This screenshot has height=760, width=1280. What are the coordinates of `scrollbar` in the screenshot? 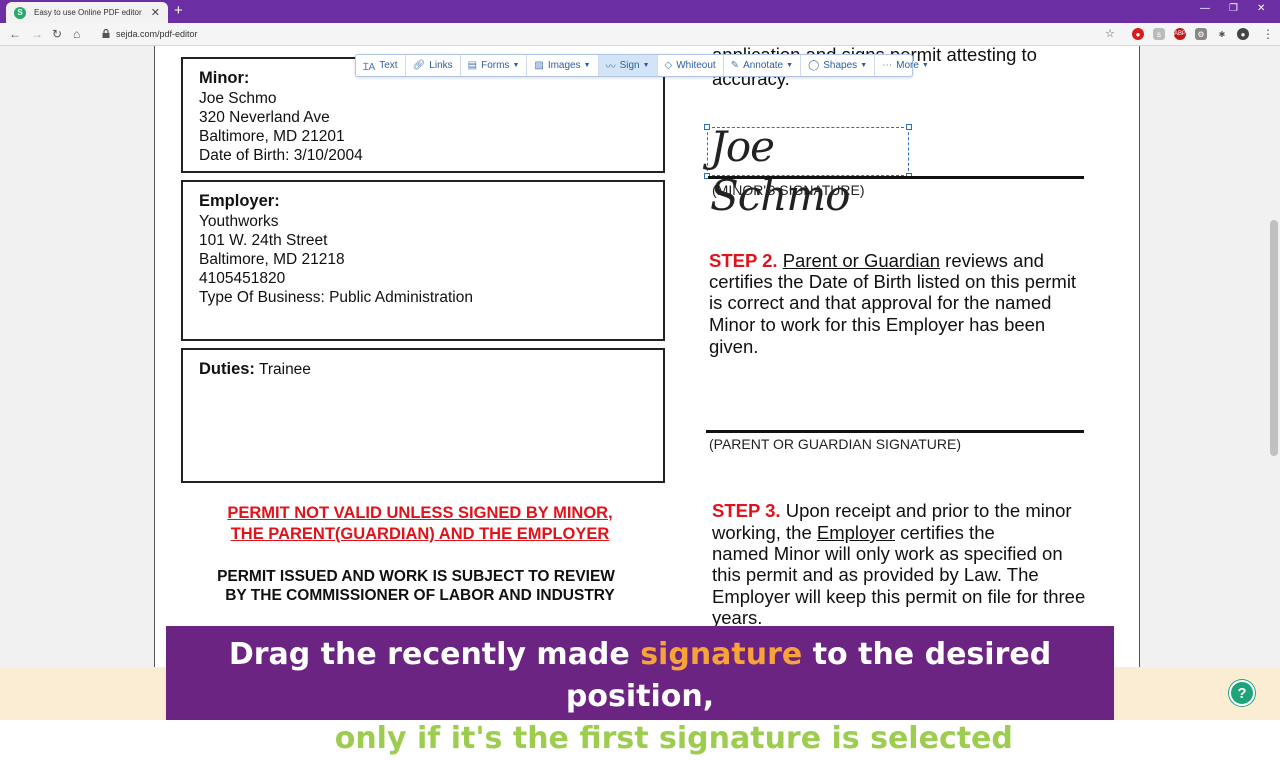 It's located at (1274, 383).